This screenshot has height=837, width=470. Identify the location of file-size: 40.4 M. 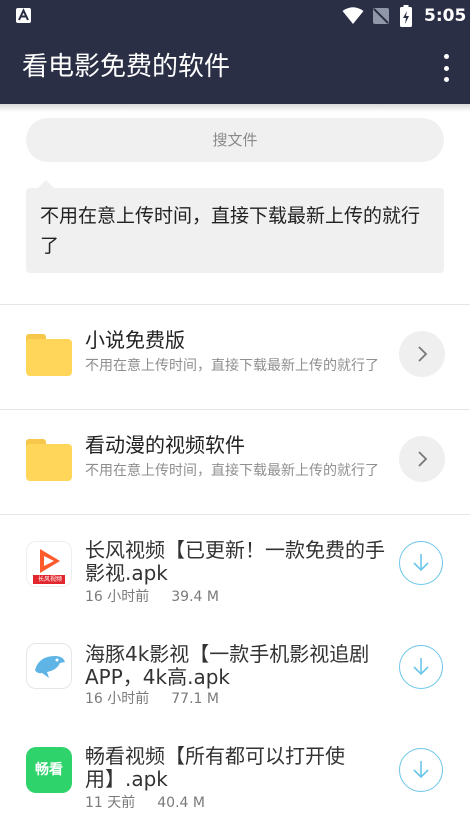
(181, 803).